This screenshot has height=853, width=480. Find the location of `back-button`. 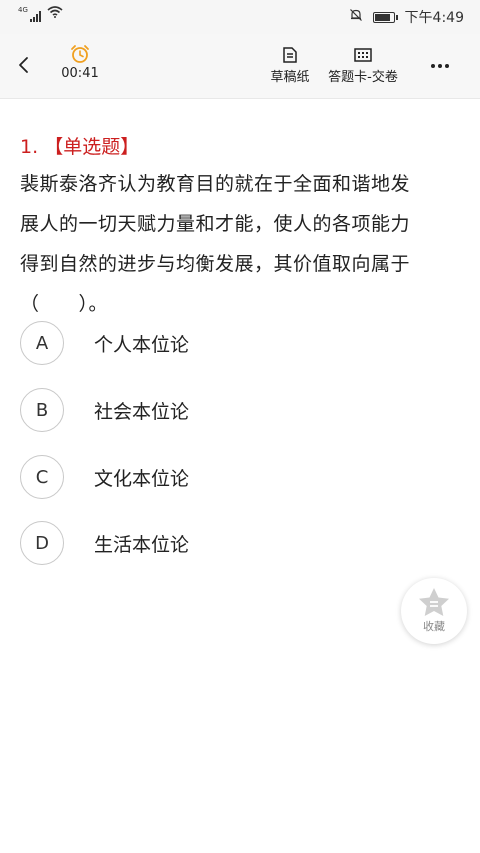

back-button is located at coordinates (25, 65).